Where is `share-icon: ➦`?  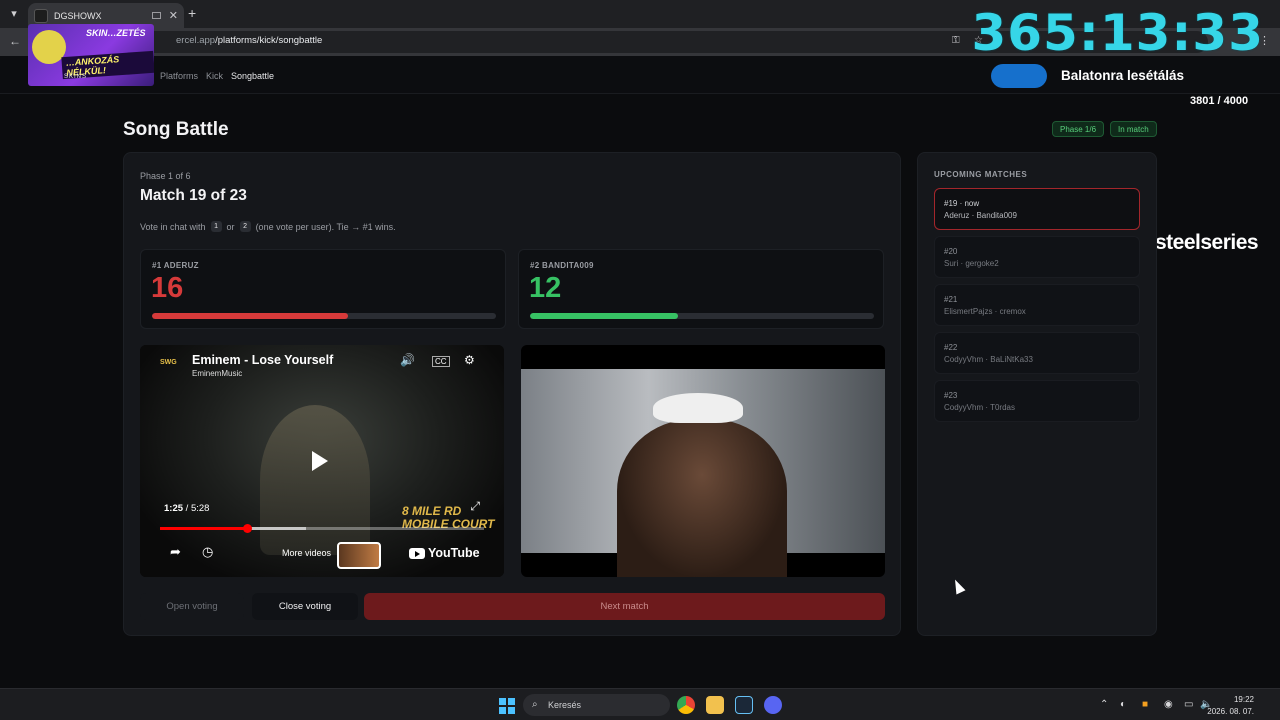 share-icon: ➦ is located at coordinates (175, 552).